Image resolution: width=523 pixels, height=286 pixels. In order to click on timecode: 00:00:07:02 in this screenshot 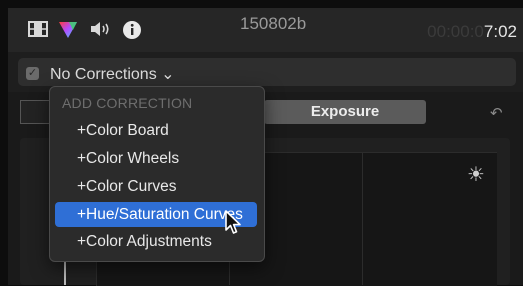, I will do `click(472, 32)`.